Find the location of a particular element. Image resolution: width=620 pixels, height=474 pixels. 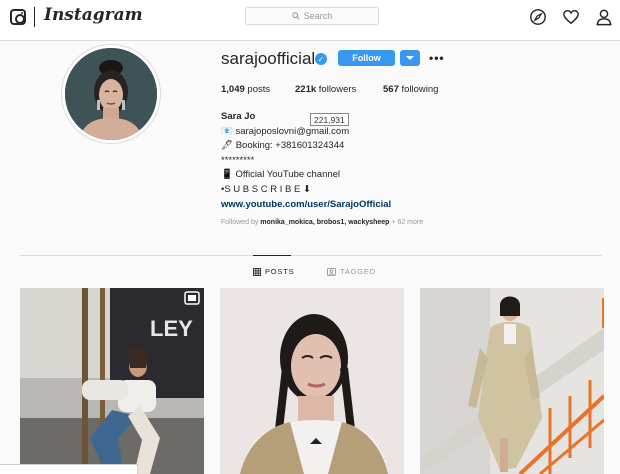

instagram-camera-icon is located at coordinates (18, 17).